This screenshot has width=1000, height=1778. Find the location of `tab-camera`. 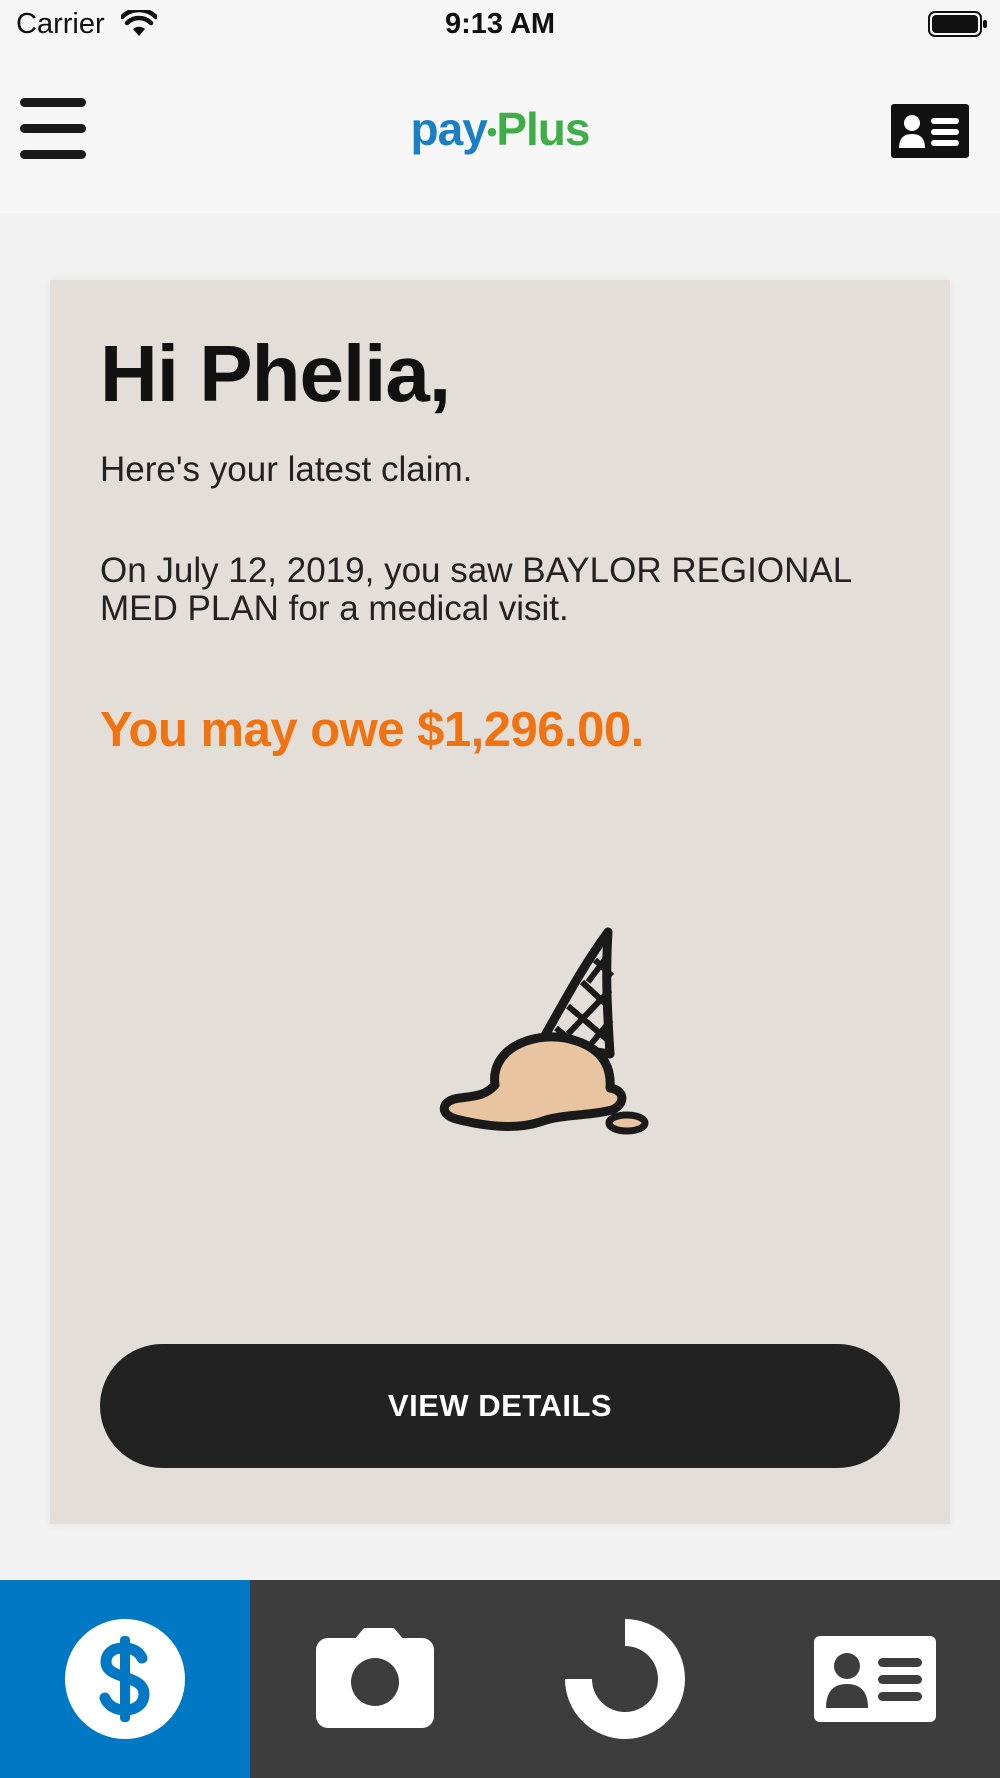

tab-camera is located at coordinates (375, 1679).